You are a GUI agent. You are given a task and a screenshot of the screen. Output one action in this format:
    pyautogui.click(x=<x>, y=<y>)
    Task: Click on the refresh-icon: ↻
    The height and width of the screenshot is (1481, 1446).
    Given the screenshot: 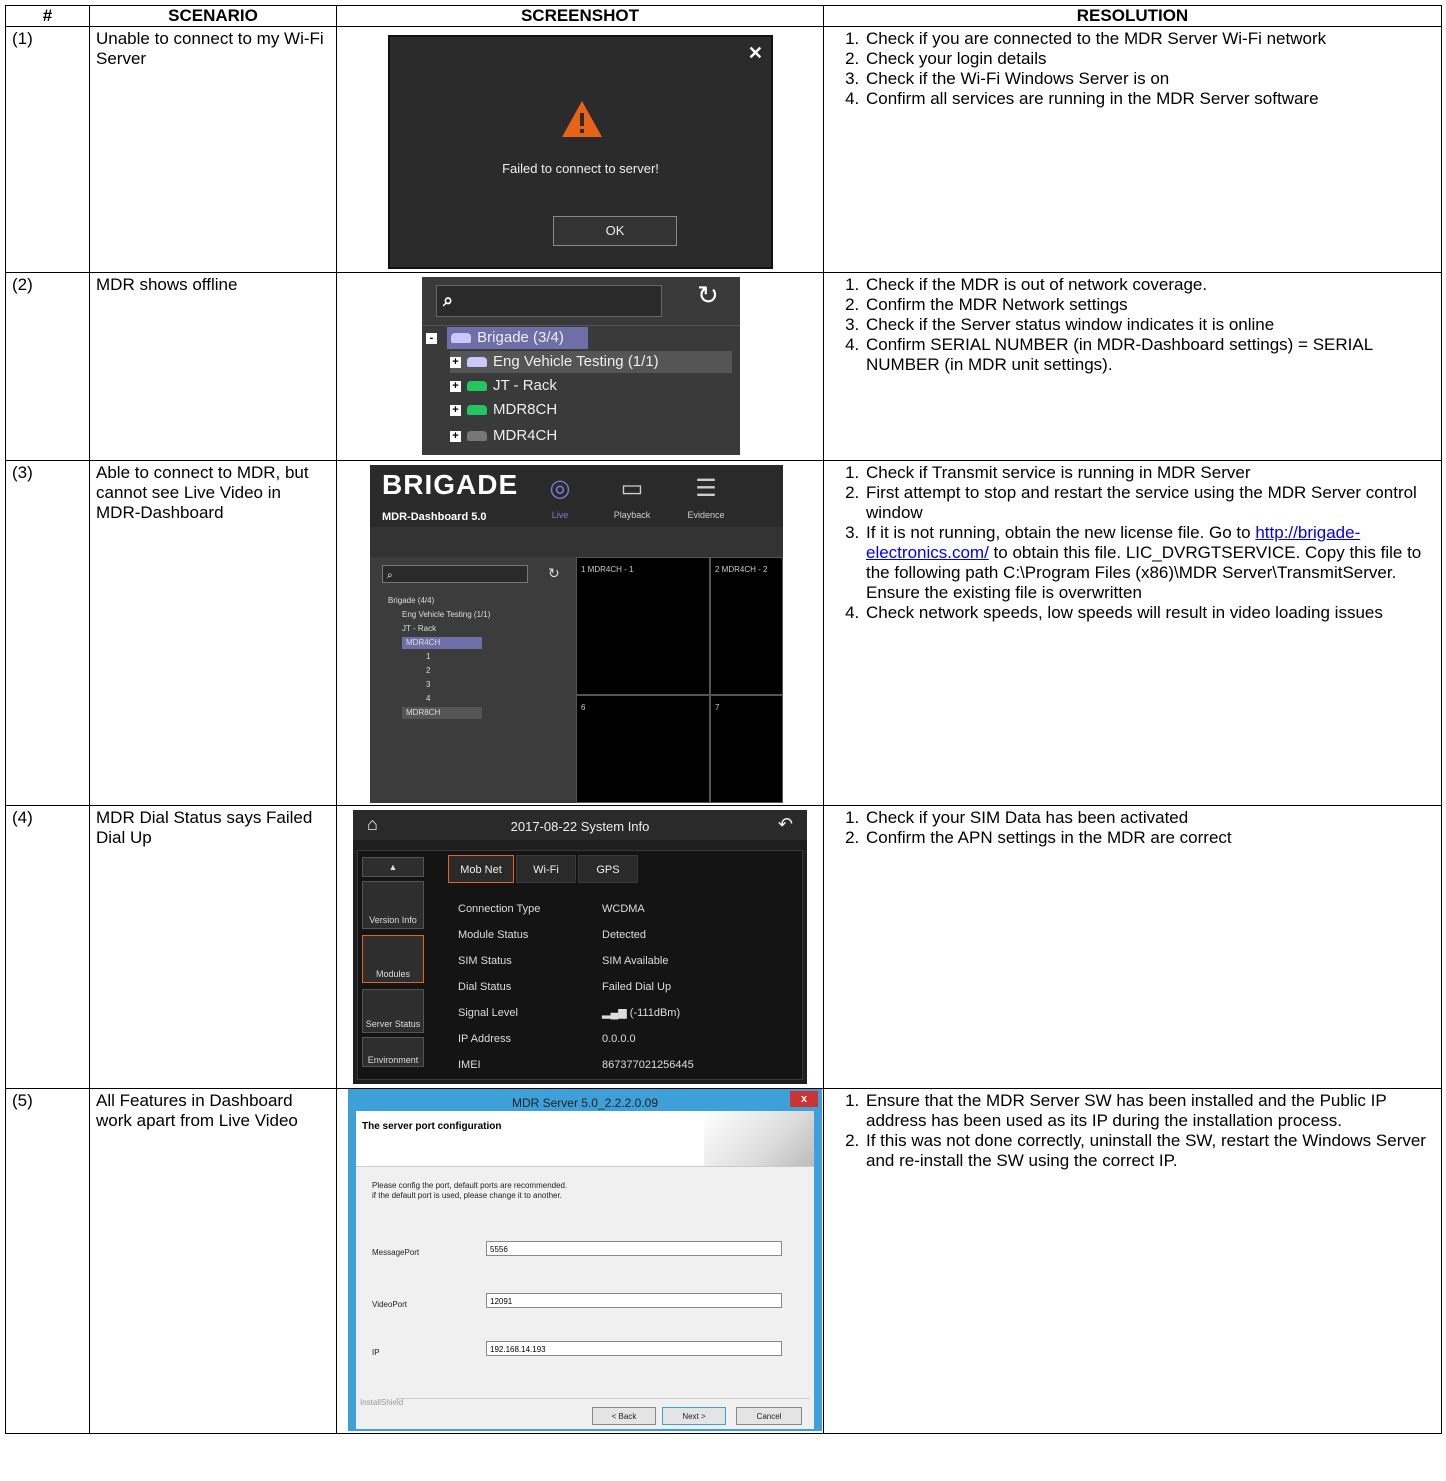 What is the action you would take?
    pyautogui.click(x=708, y=295)
    